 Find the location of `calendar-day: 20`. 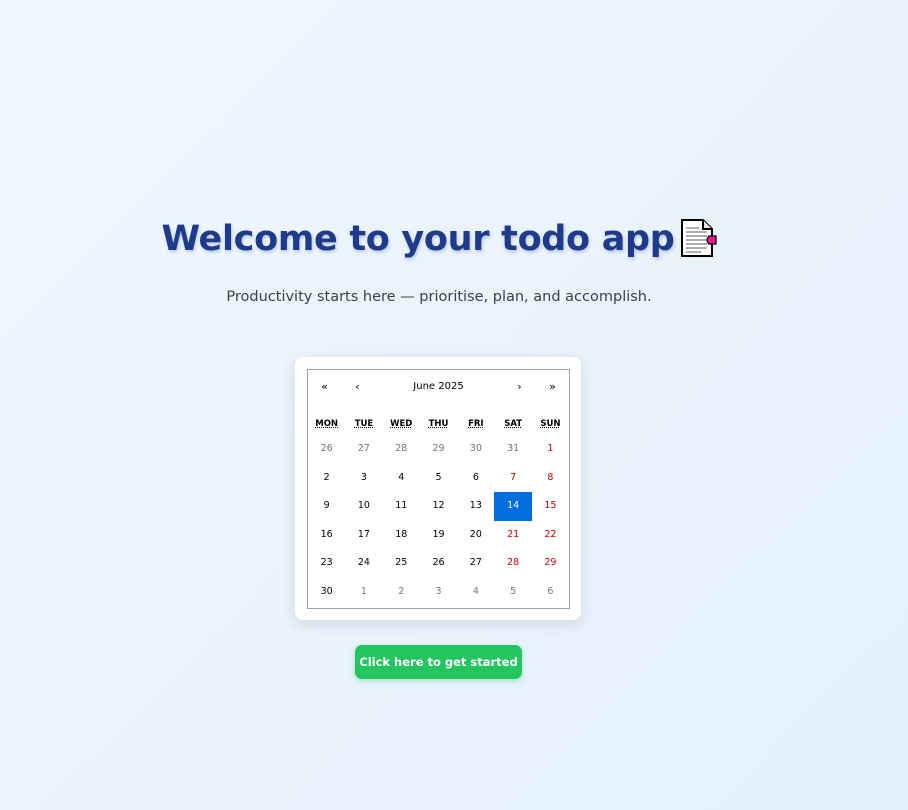

calendar-day: 20 is located at coordinates (475, 535).